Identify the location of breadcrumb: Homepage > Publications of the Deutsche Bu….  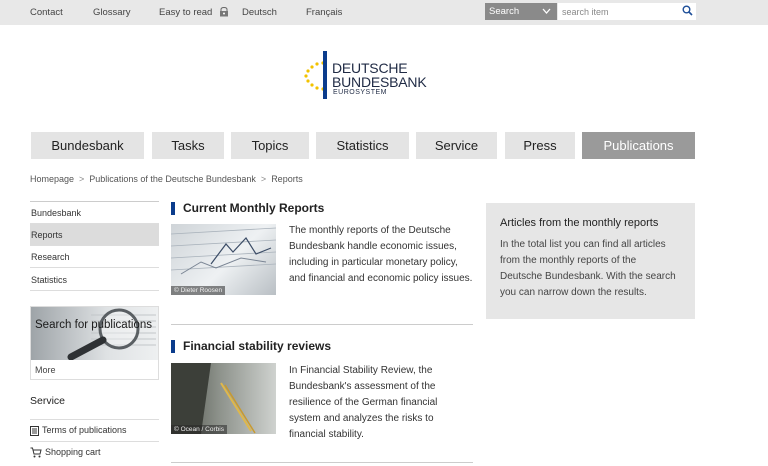
(166, 179).